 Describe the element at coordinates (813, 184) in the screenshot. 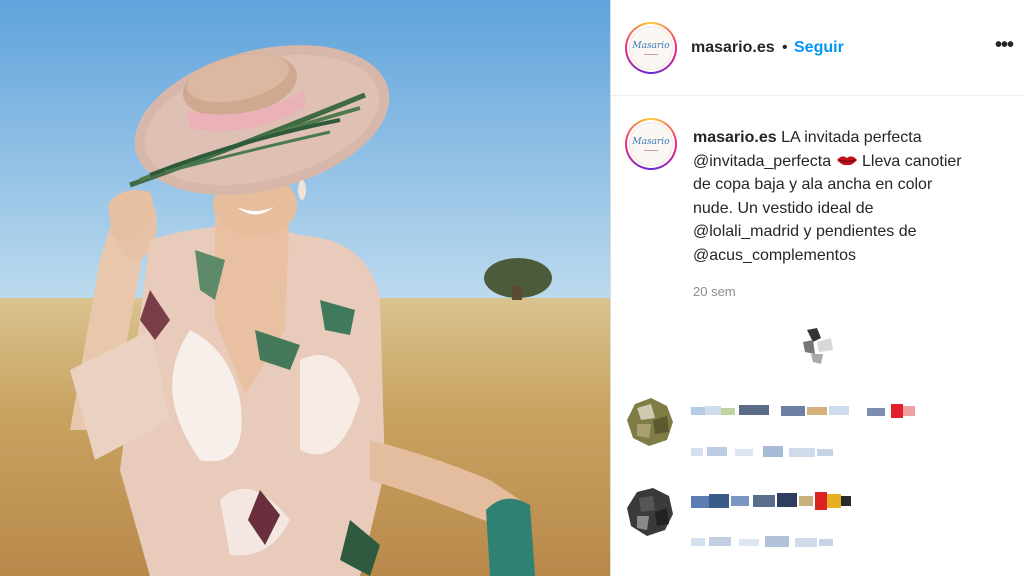

I see `caption-line-3: de copa baja y ala ancha en color` at that location.